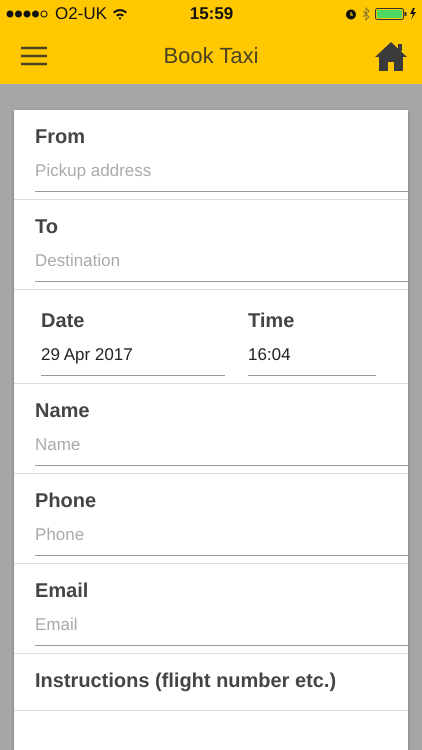 The width and height of the screenshot is (422, 750). I want to click on home-icon, so click(391, 56).